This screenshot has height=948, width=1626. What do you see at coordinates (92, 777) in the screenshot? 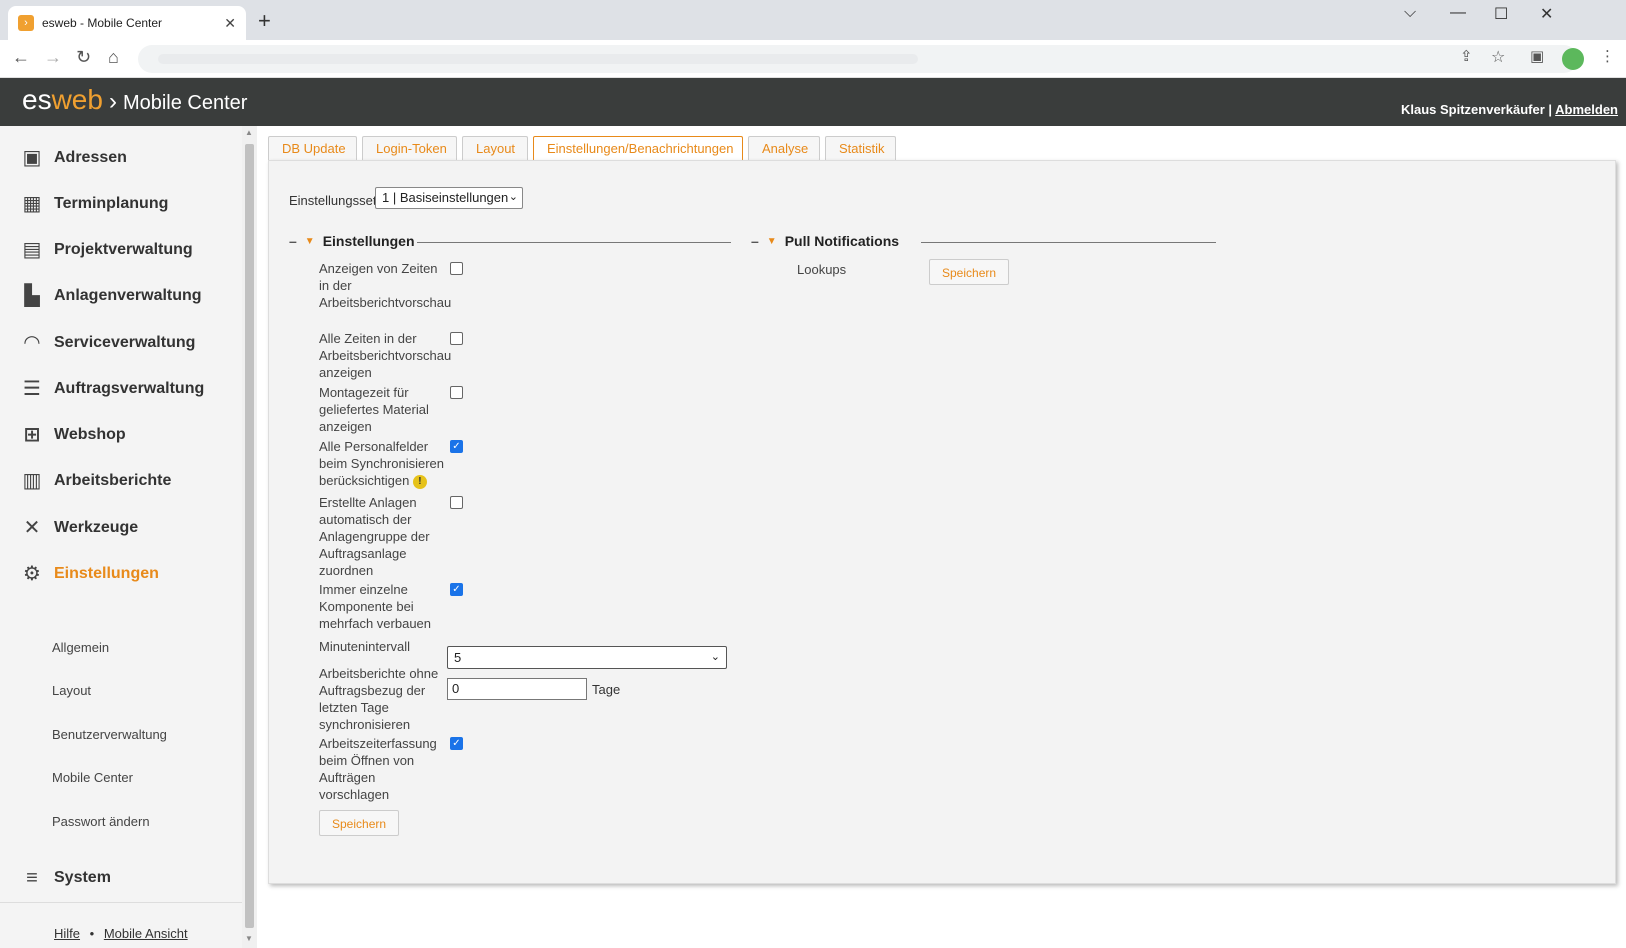
I see `subnav-mobile-center: Mobile Center` at bounding box center [92, 777].